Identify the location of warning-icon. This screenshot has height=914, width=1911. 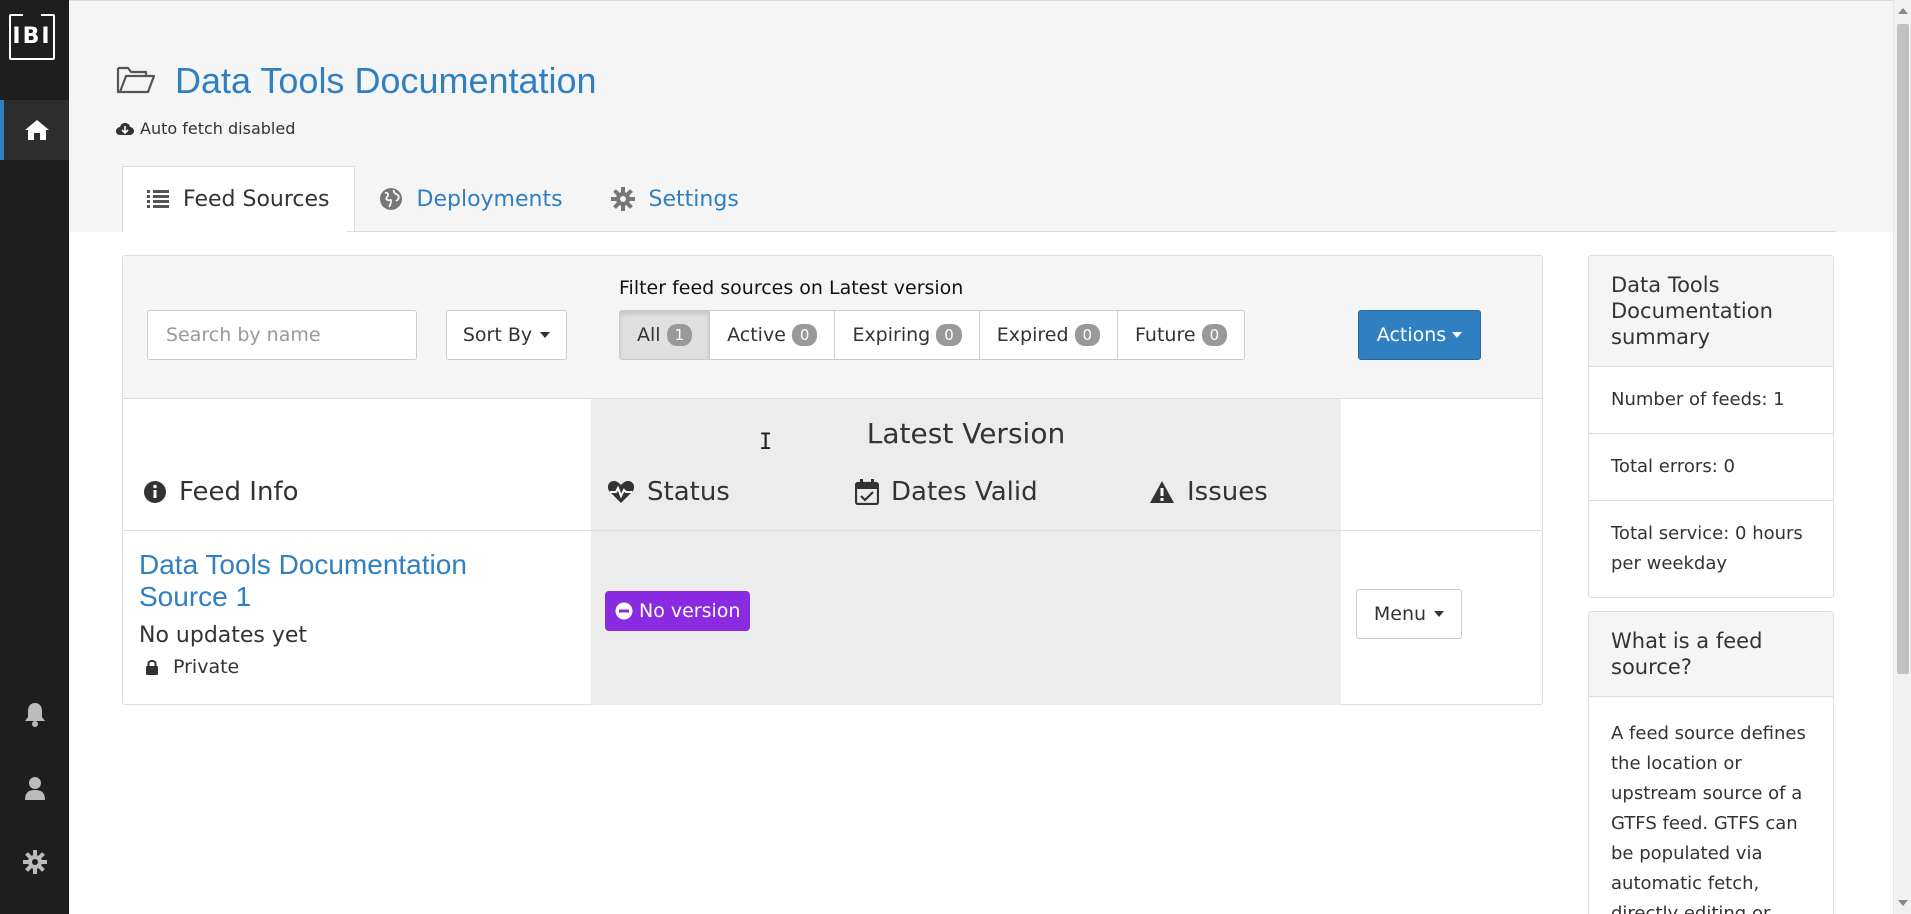
(1162, 492).